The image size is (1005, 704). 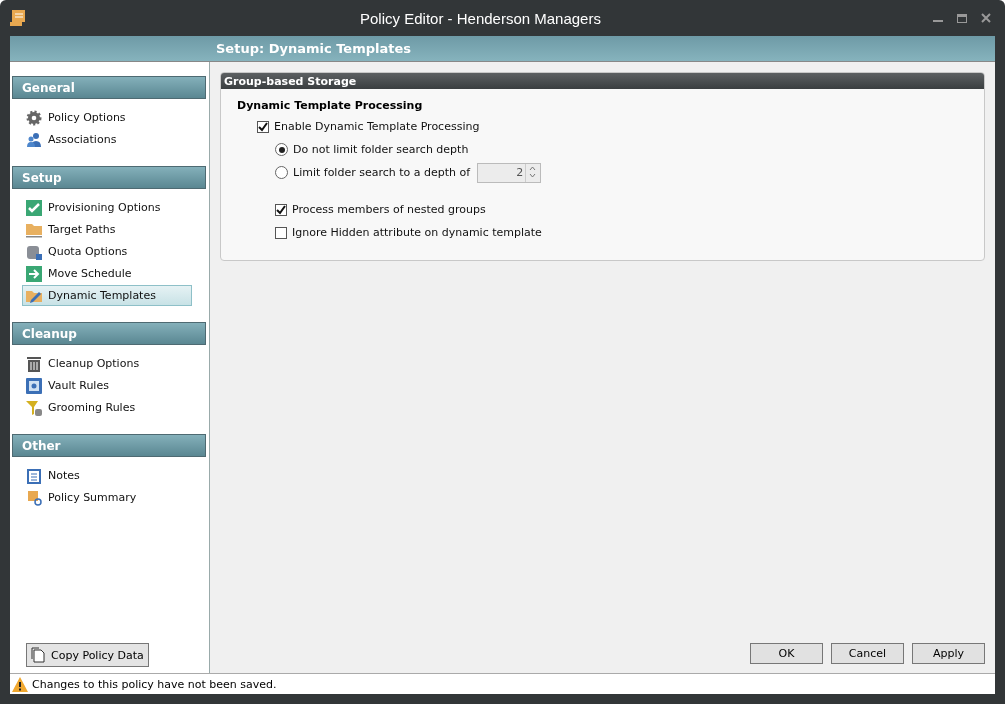 I want to click on page-title: Setup: Dynamic Templates, so click(x=313, y=48).